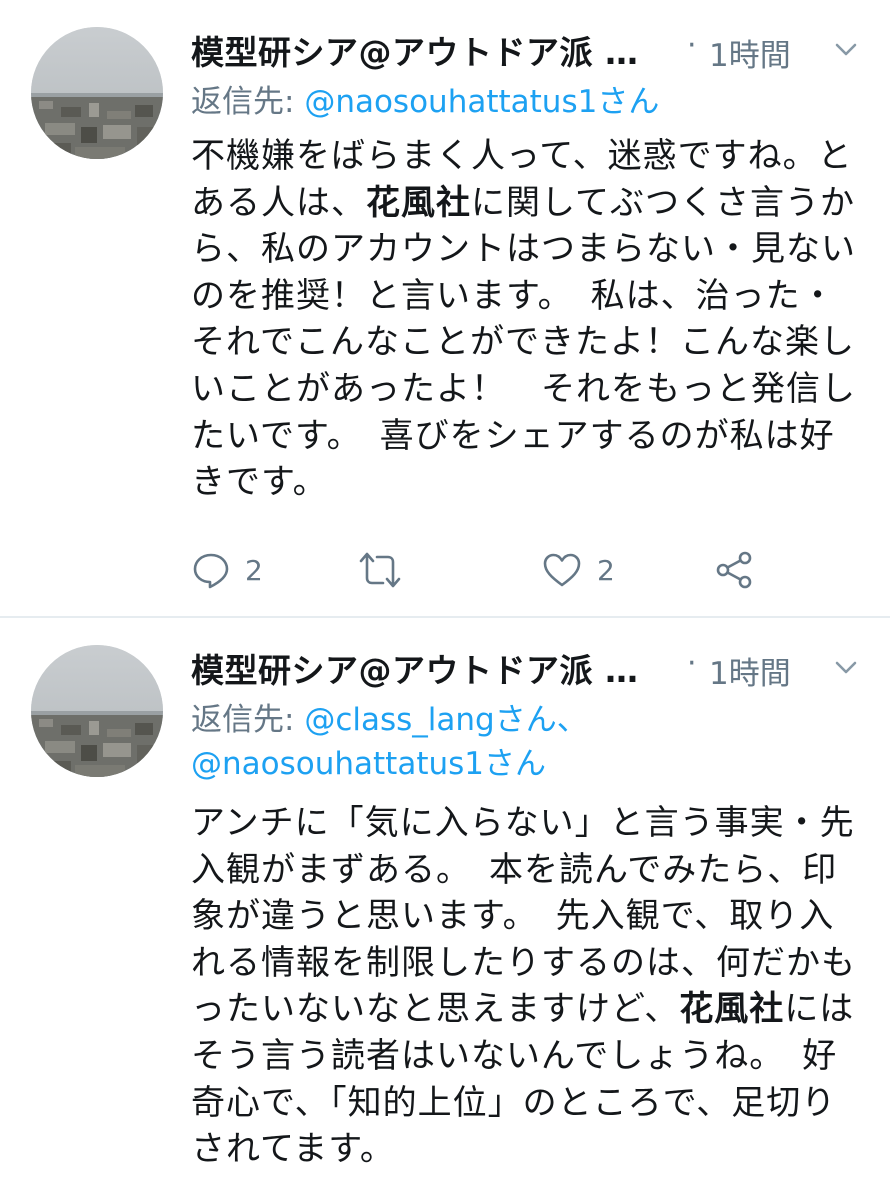  I want to click on retweet-icon, so click(380, 570).